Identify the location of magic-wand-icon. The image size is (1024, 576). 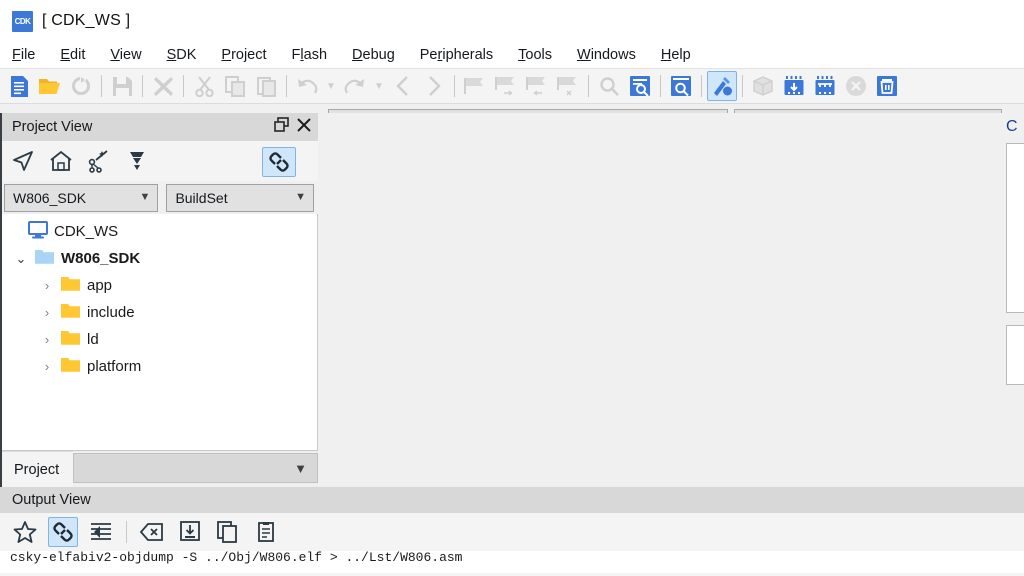
(99, 161).